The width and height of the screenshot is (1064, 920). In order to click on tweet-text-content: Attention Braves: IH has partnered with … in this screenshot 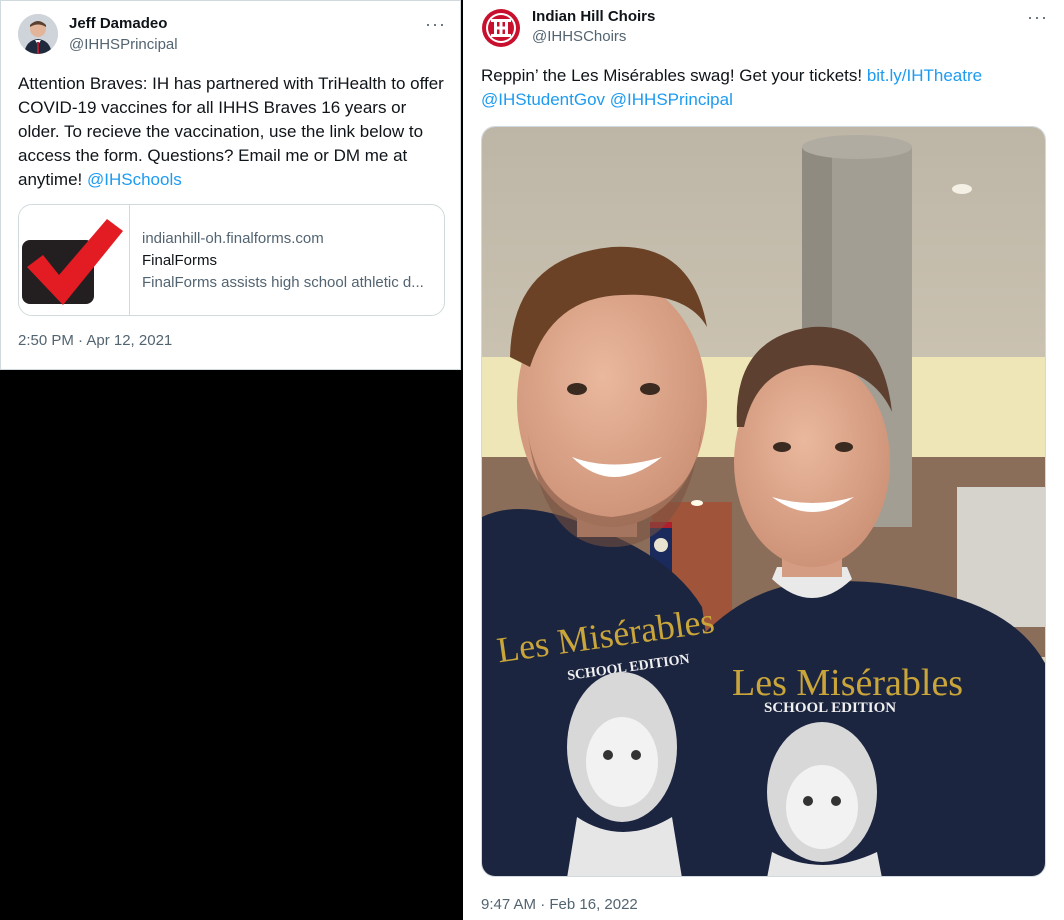, I will do `click(231, 131)`.